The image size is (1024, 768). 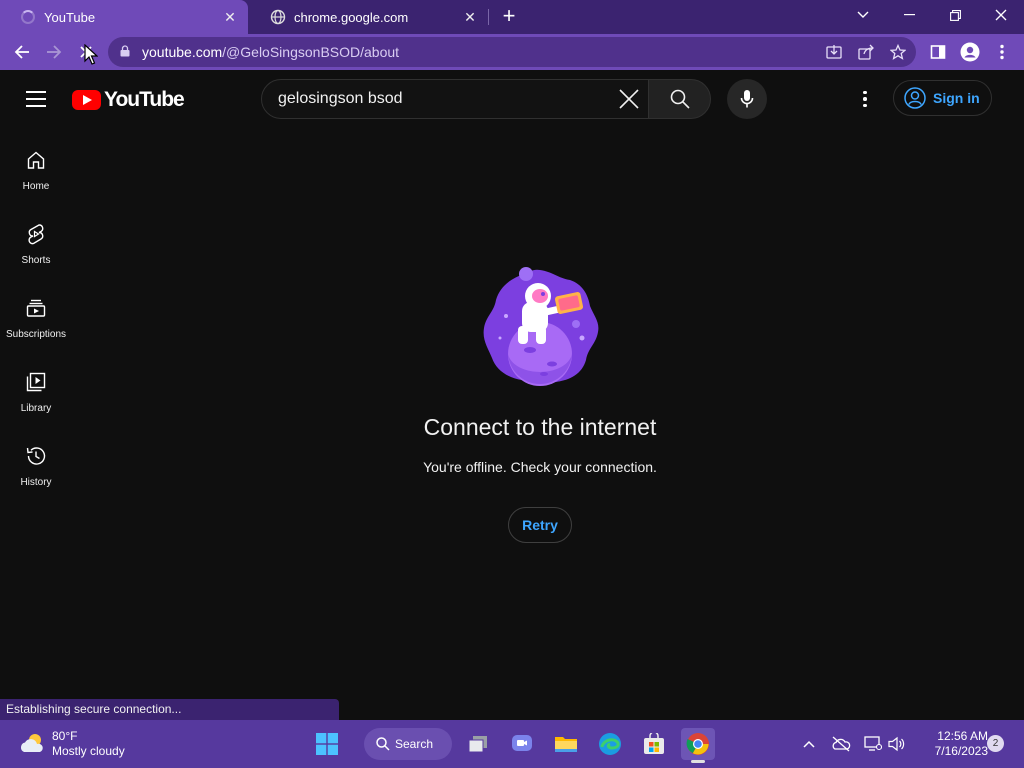 What do you see at coordinates (841, 744) in the screenshot?
I see `onedrive-offline-icon` at bounding box center [841, 744].